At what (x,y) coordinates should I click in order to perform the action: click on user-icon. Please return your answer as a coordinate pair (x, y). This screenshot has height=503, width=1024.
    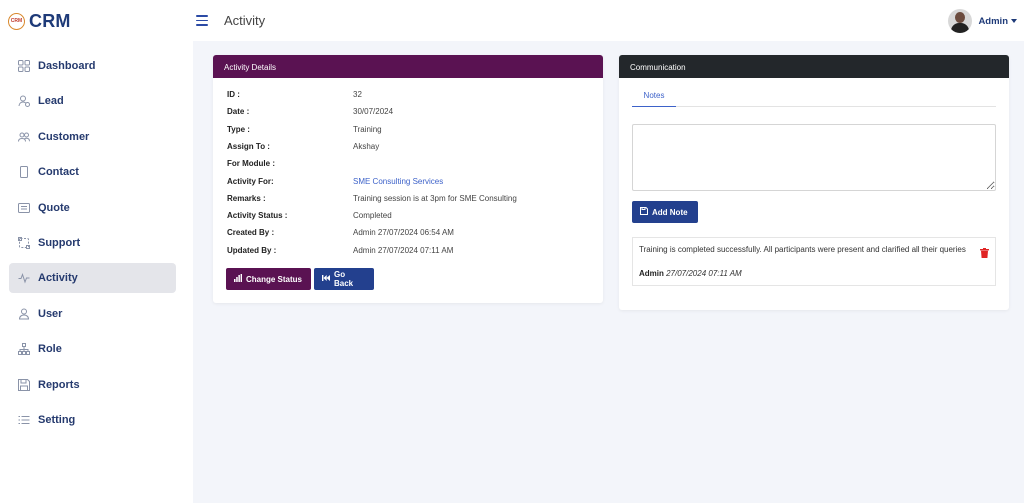
    Looking at the image, I should click on (24, 314).